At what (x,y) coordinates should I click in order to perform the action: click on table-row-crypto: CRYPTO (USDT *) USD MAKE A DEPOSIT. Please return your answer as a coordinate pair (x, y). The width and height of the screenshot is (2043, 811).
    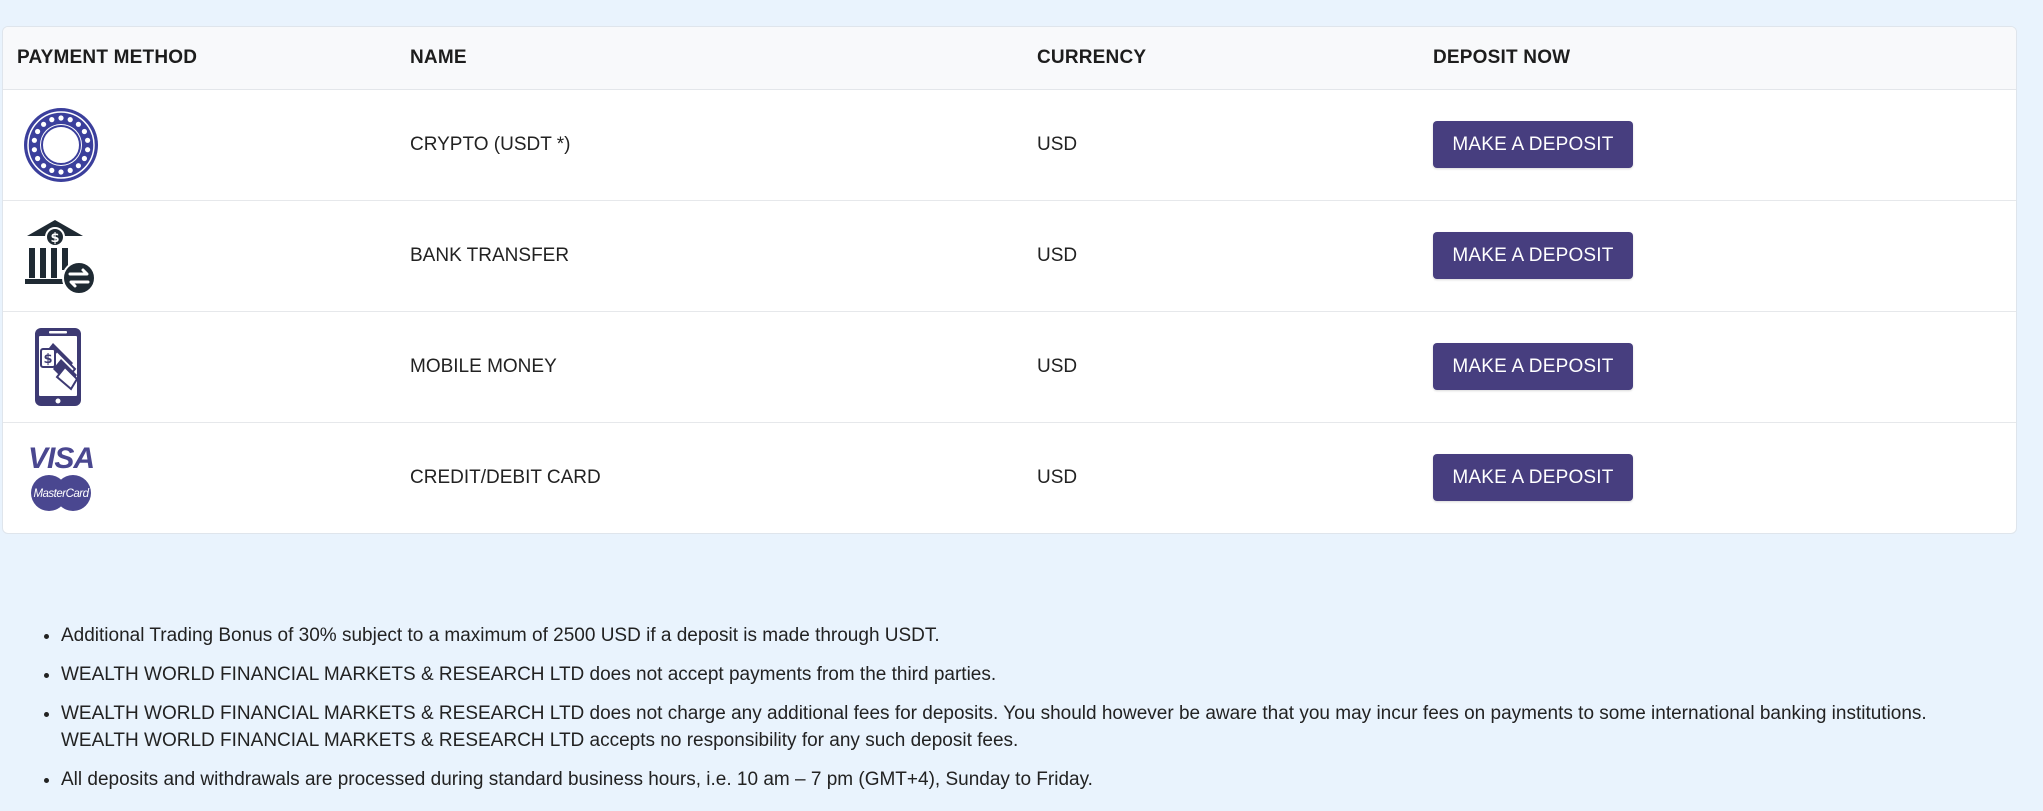
    Looking at the image, I should click on (1009, 144).